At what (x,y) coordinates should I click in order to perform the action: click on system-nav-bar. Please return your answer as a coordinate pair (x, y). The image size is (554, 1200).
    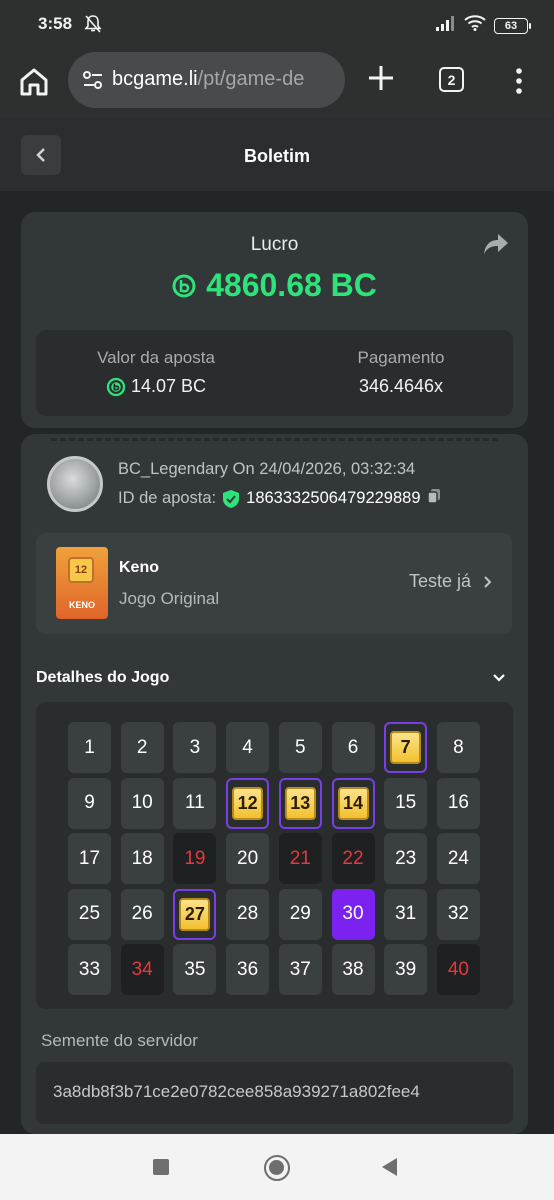
    Looking at the image, I should click on (277, 1167).